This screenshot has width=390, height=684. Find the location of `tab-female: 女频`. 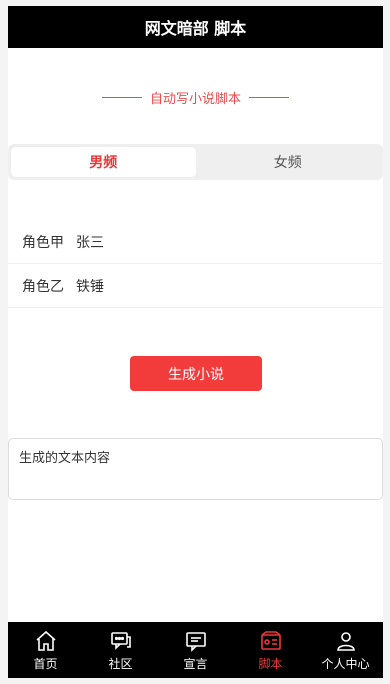

tab-female: 女频 is located at coordinates (288, 162).